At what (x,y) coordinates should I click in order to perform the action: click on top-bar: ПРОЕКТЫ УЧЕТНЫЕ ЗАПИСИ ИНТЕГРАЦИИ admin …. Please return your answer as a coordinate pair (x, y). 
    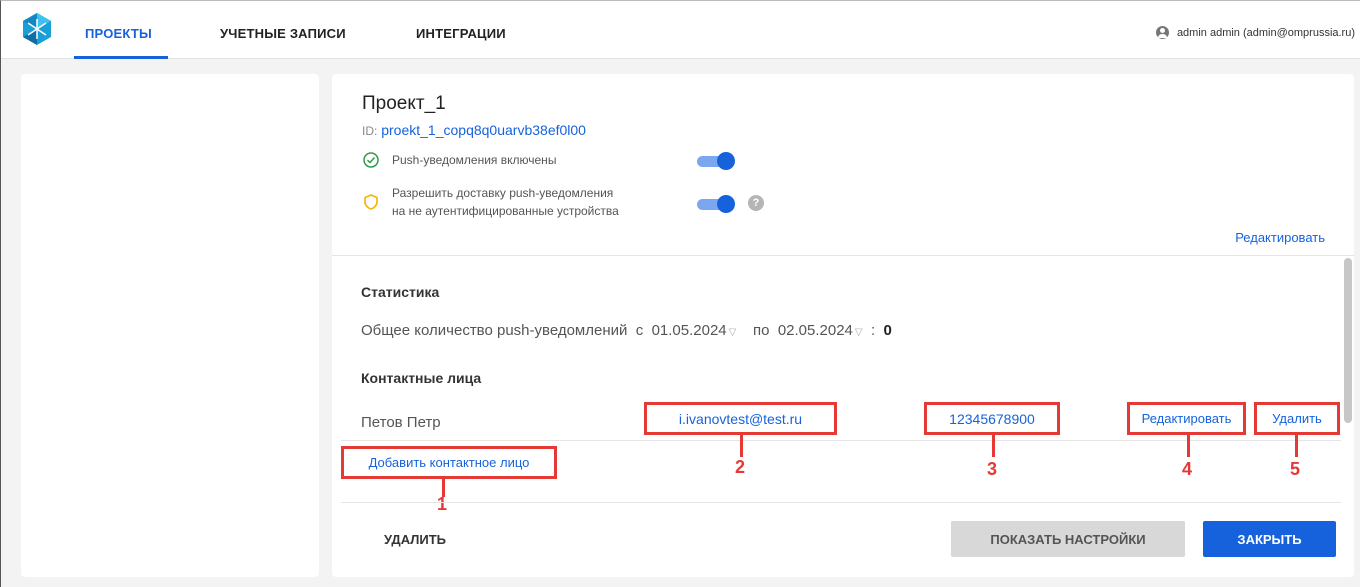
    Looking at the image, I should click on (680, 30).